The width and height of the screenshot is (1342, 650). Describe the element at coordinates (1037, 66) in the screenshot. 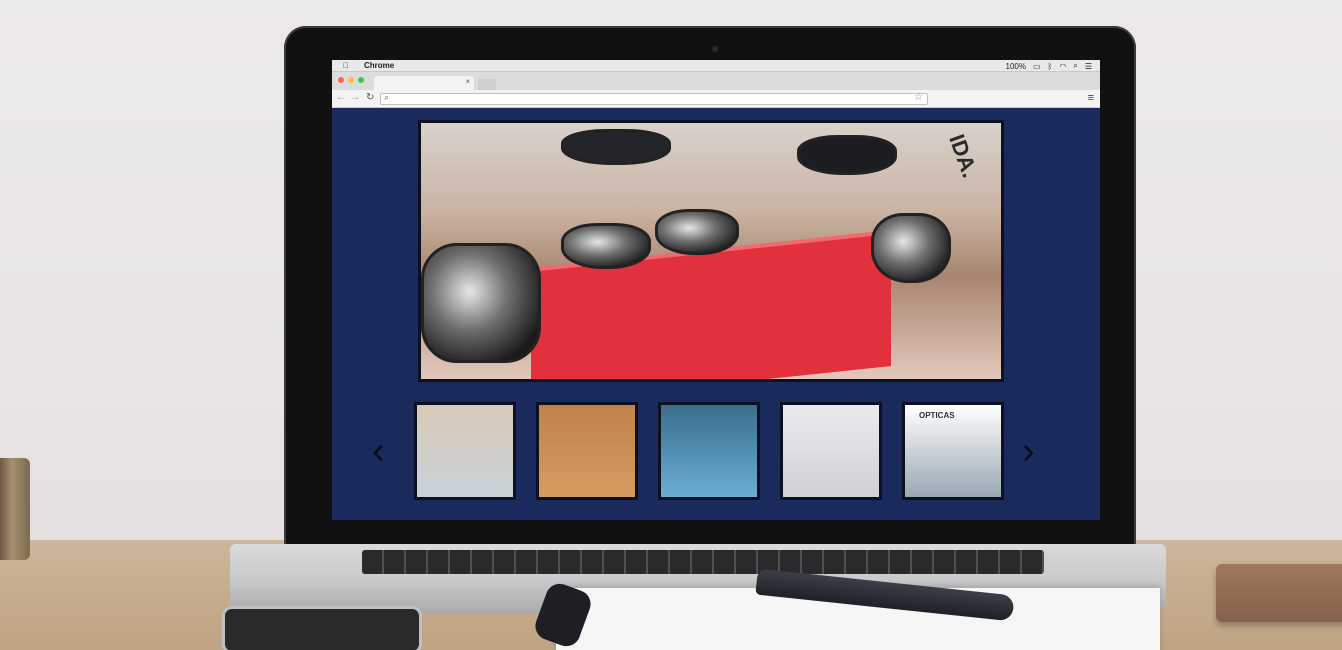

I see `battery-icon: ▭` at that location.